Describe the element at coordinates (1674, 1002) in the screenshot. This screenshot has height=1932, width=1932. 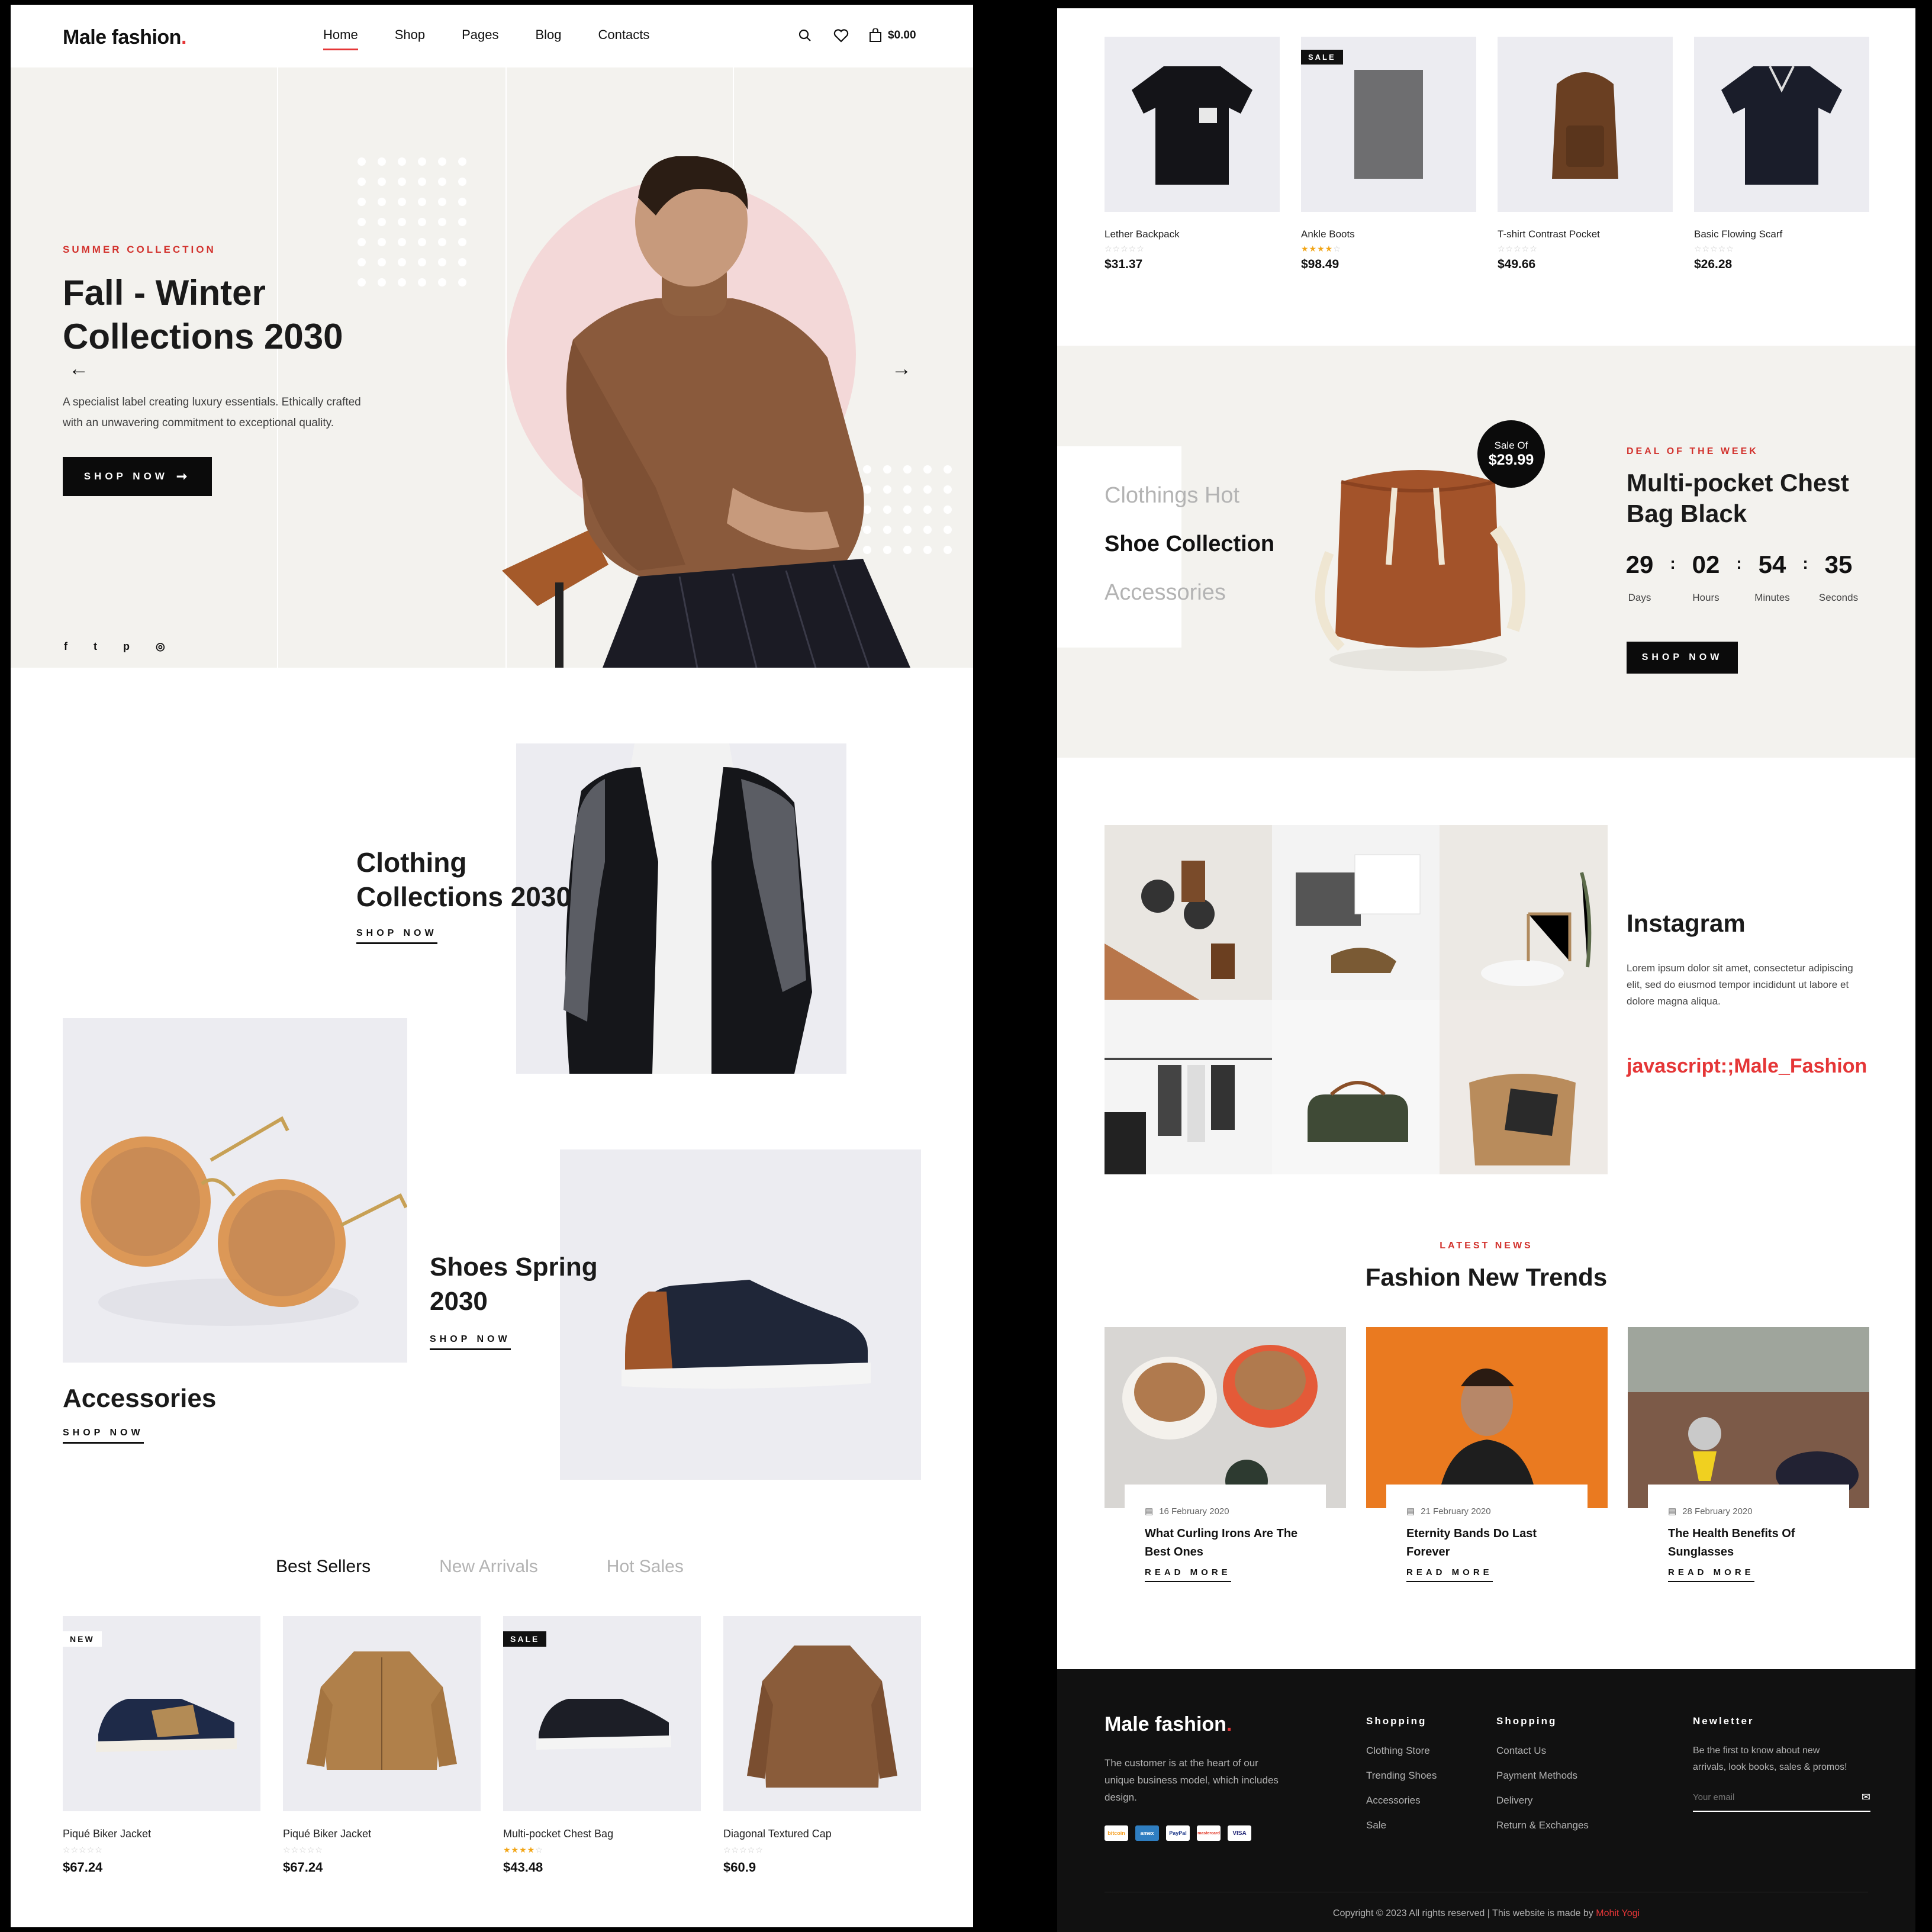
I see `instagram-text-line: dolore magna aliqua.` at that location.